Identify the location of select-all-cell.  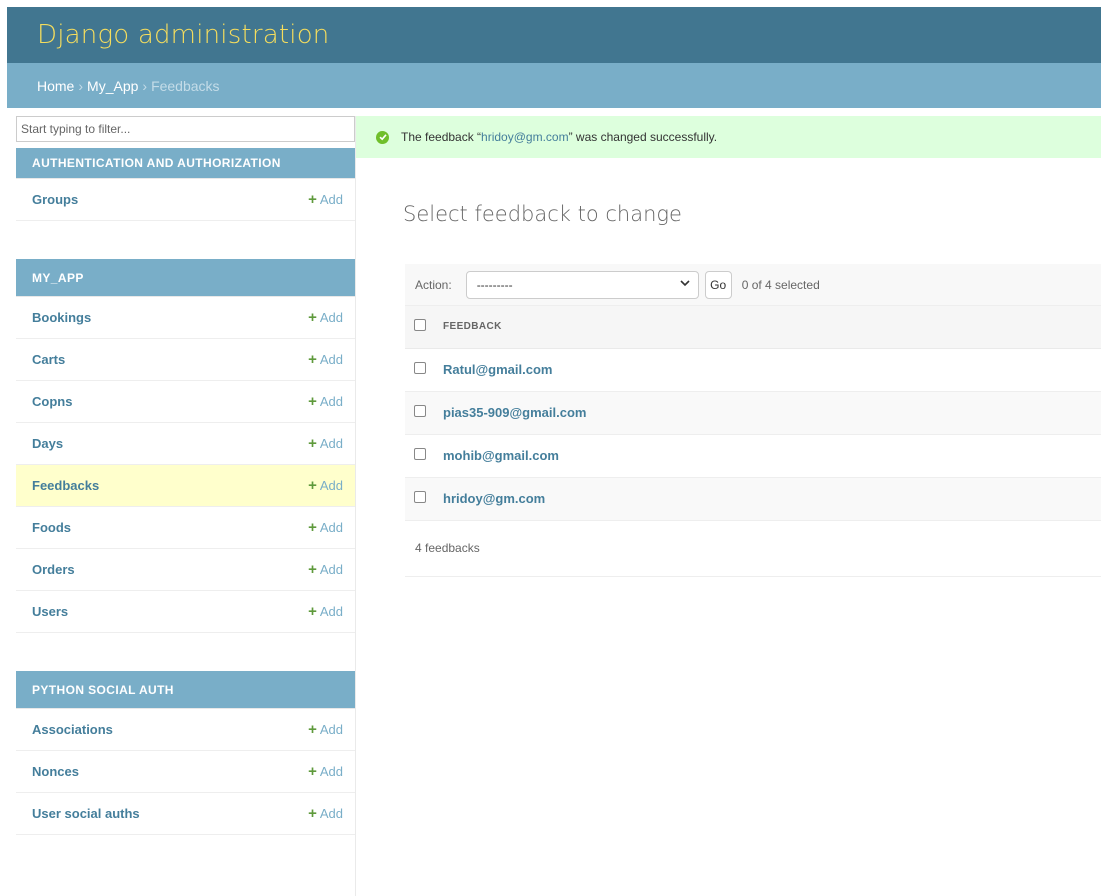
(424, 327).